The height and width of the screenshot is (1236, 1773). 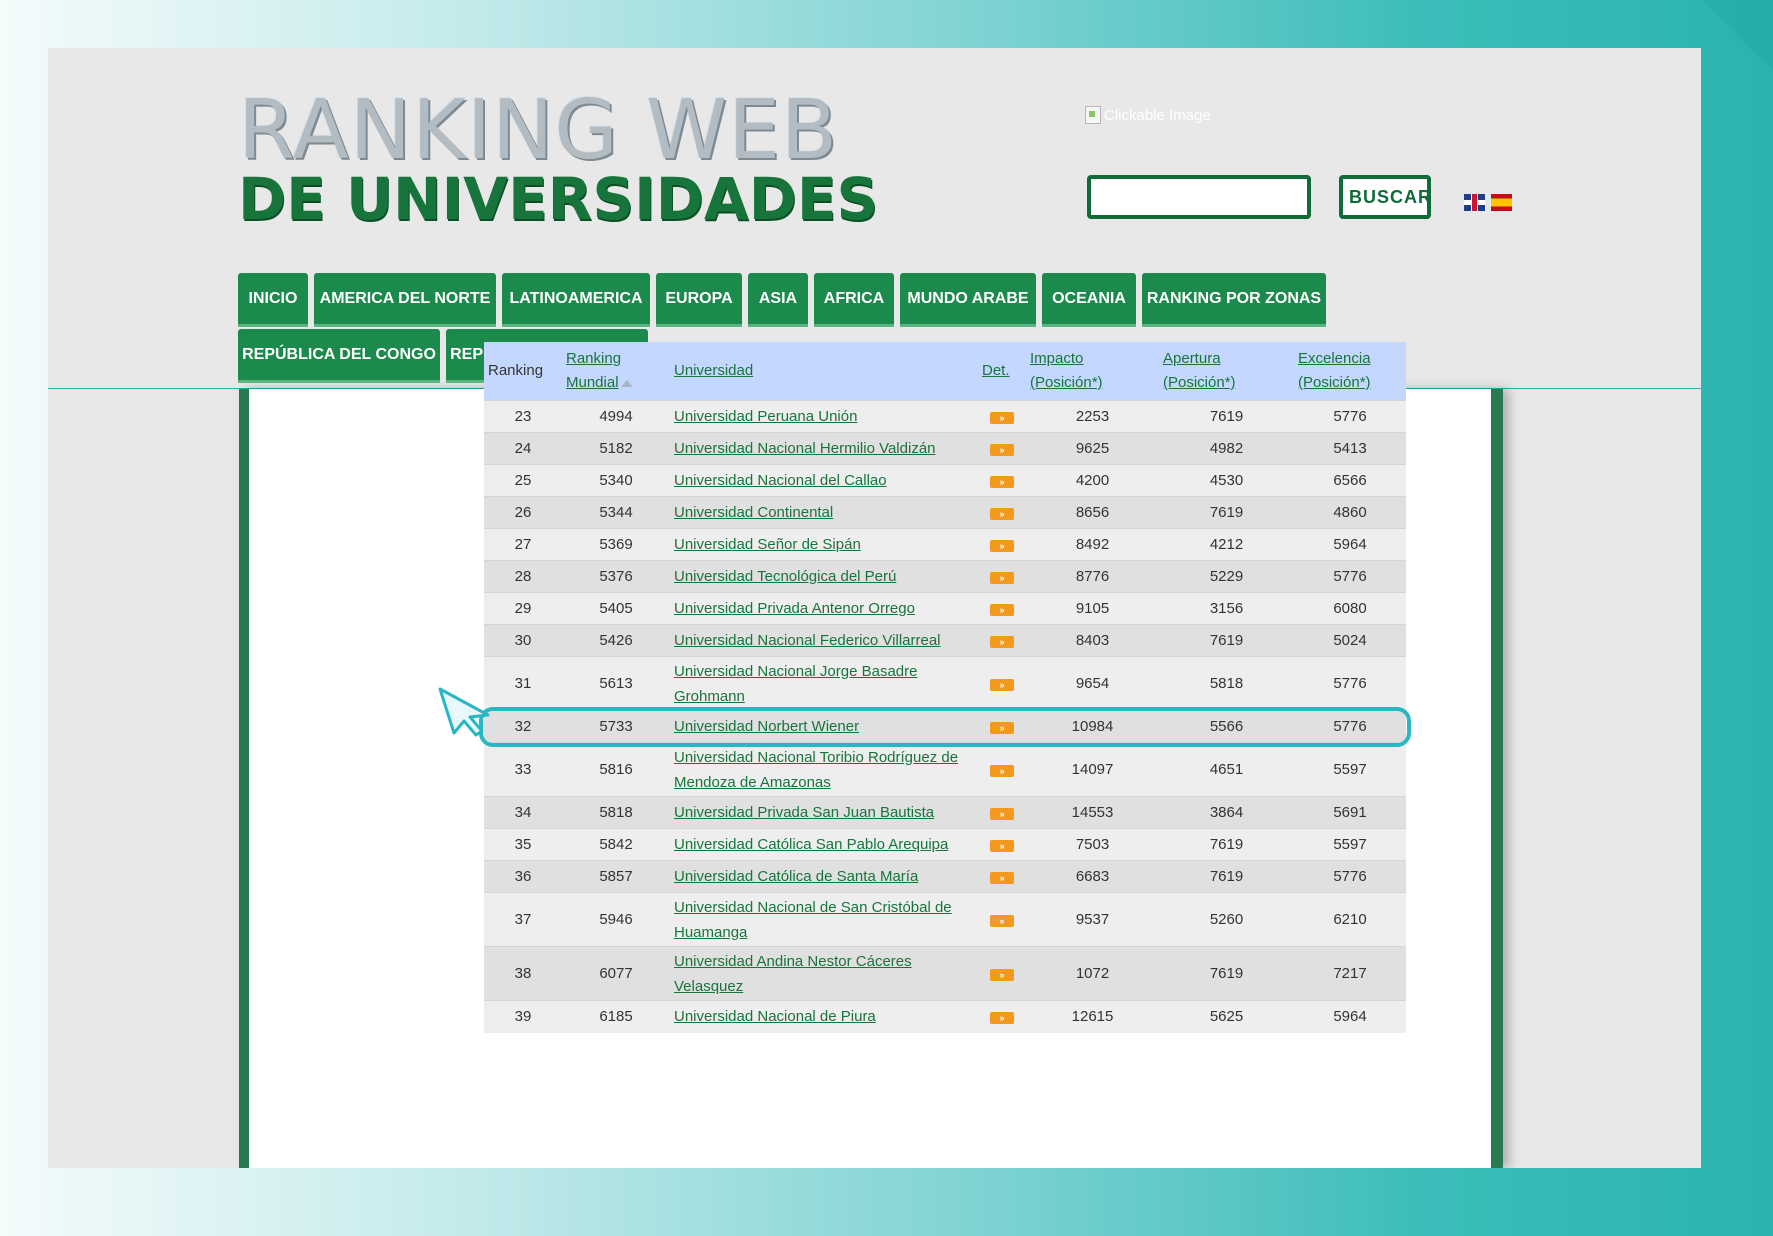 I want to click on site-logo: RANKING WEB DE UNIVERSIDADES, so click(x=558, y=159).